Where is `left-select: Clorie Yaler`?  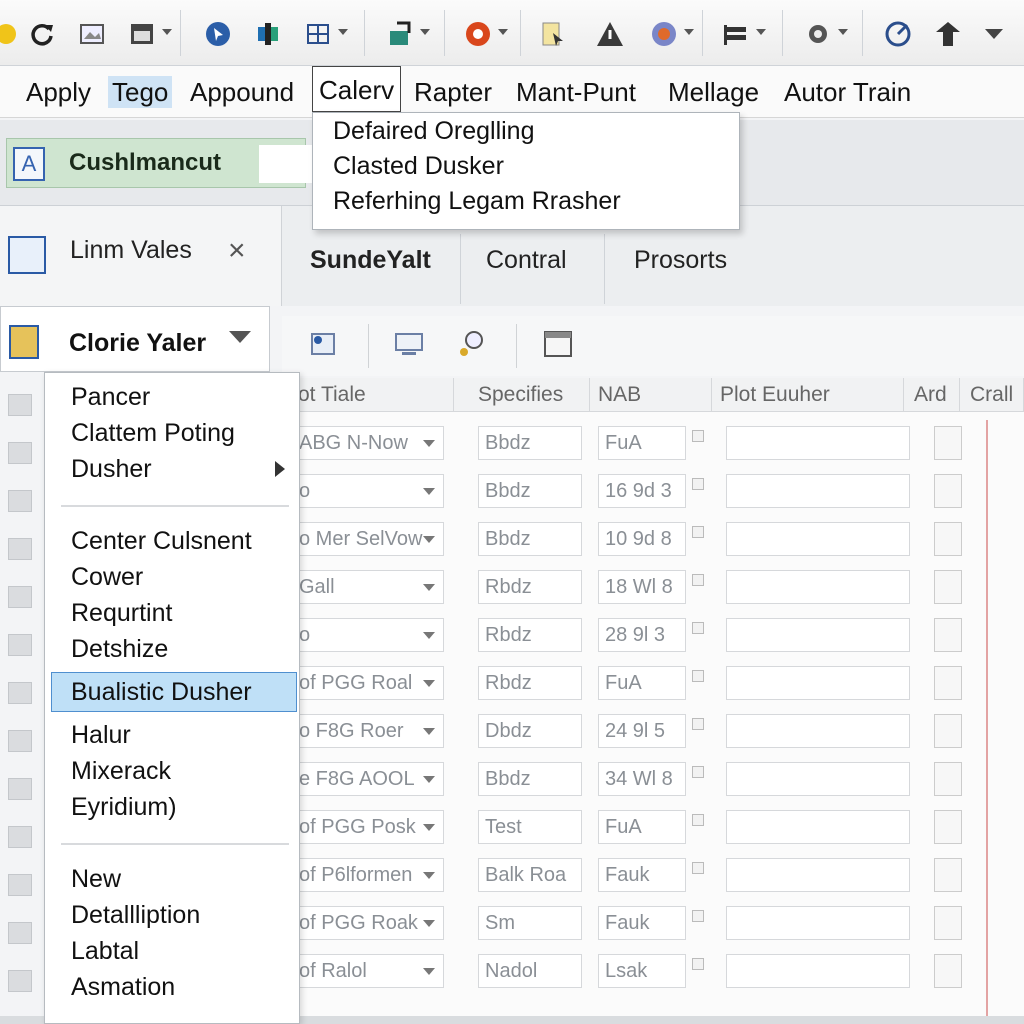 left-select: Clorie Yaler is located at coordinates (135, 339).